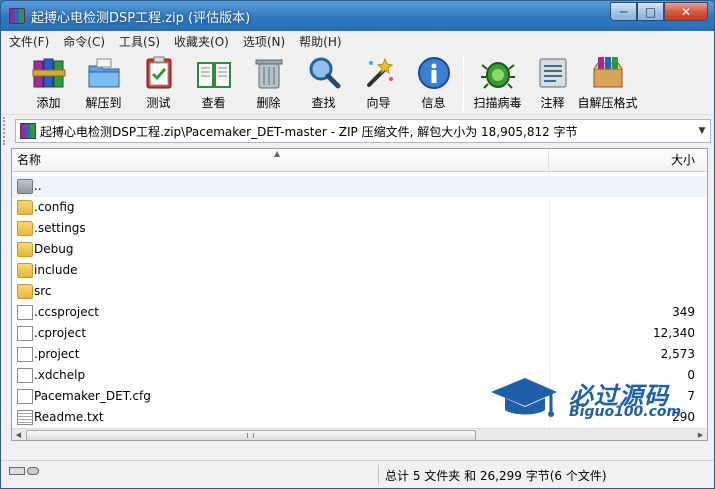  I want to click on table-row: .project 2,573, so click(359, 354).